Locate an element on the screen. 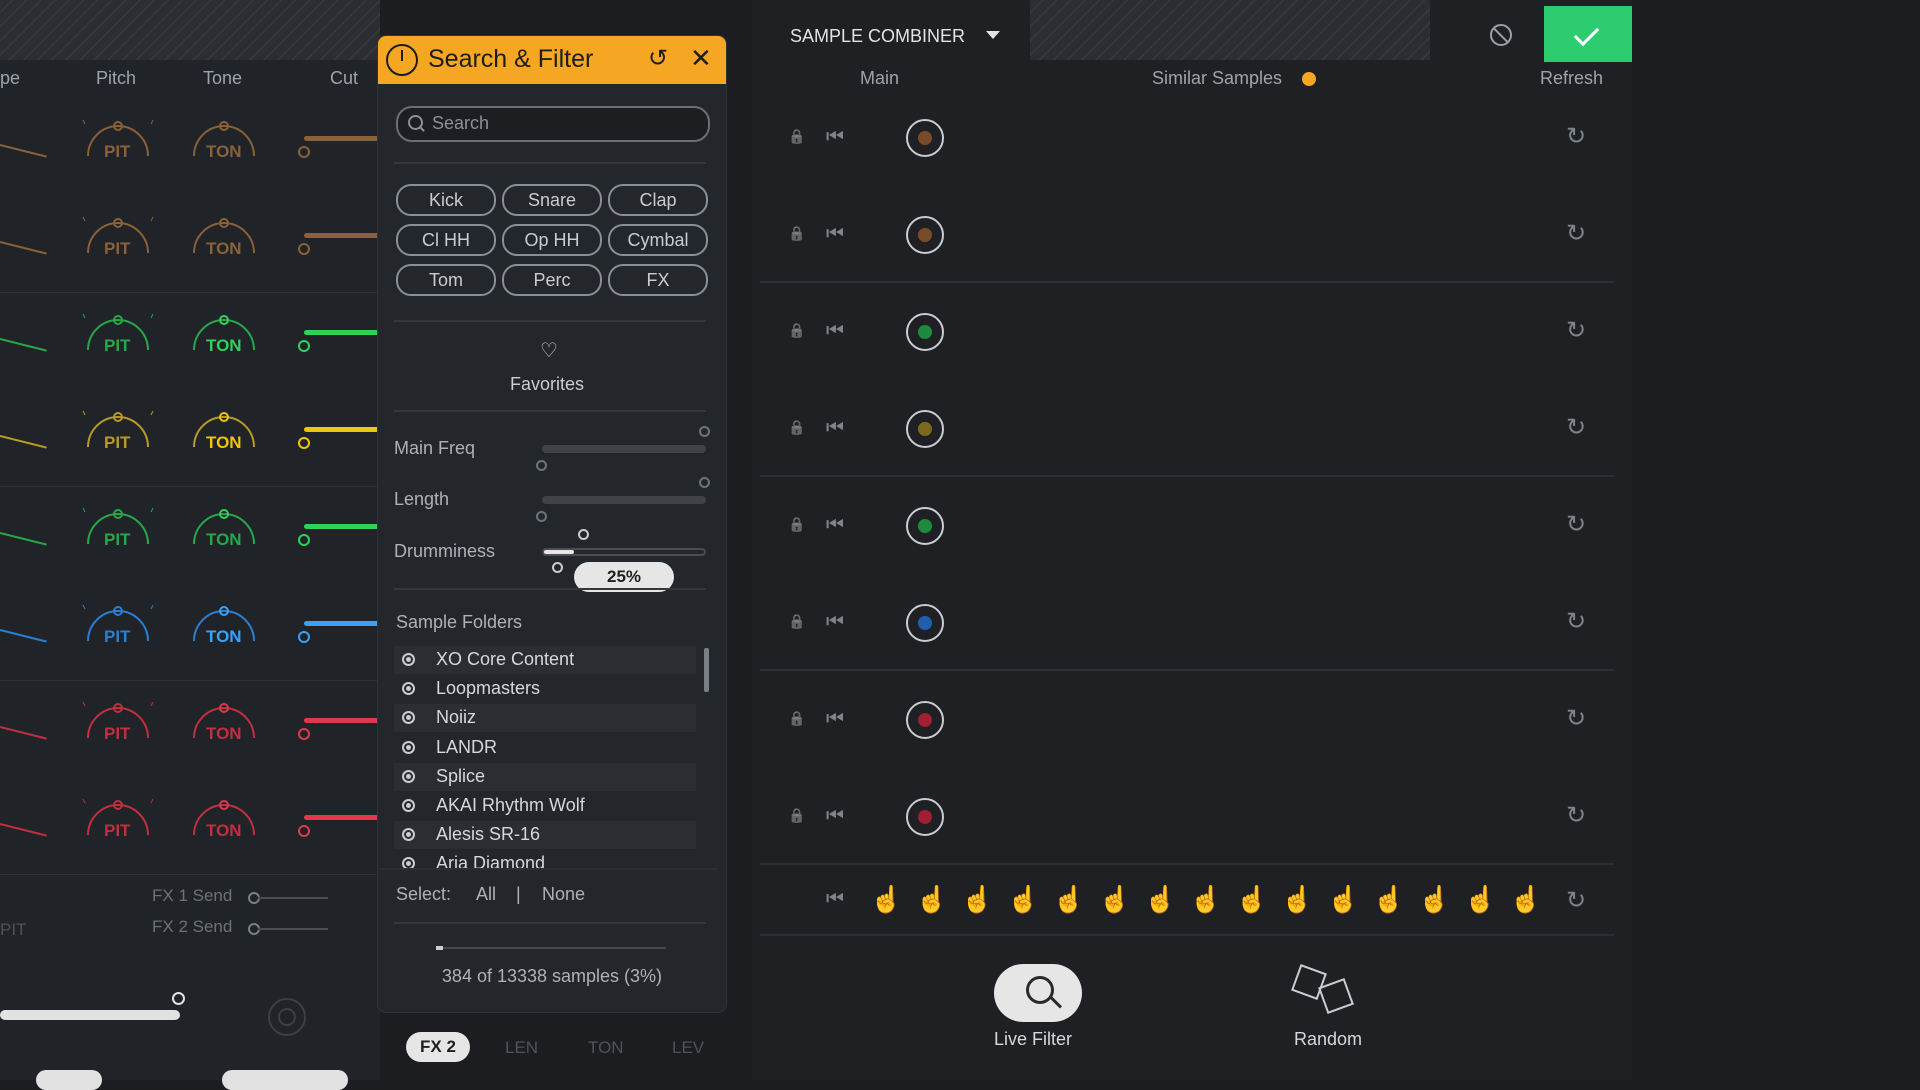 This screenshot has height=1090, width=1920. target-icon is located at coordinates (287, 1017).